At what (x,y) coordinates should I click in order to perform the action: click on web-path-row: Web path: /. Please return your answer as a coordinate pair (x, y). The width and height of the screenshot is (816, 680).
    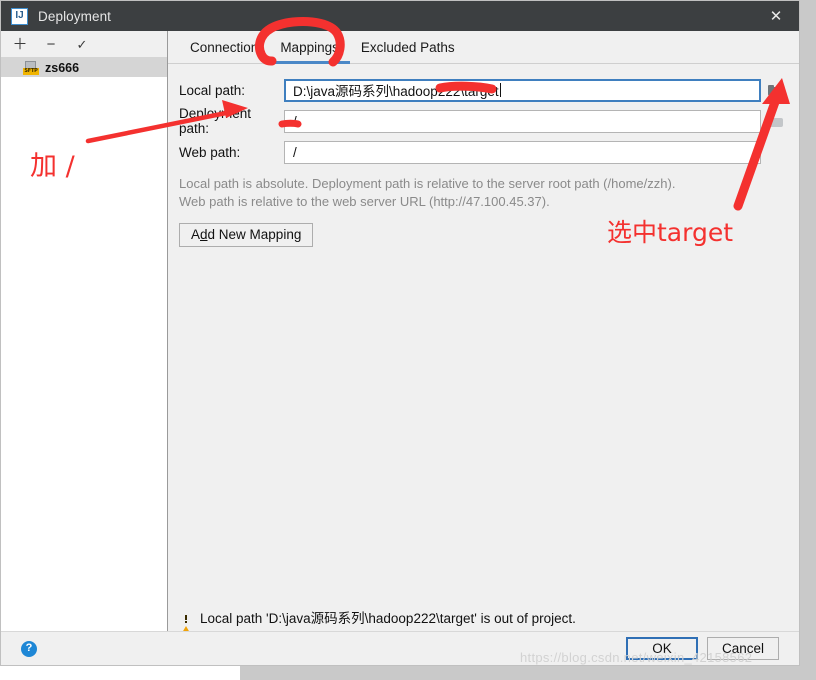
    Looking at the image, I should click on (483, 152).